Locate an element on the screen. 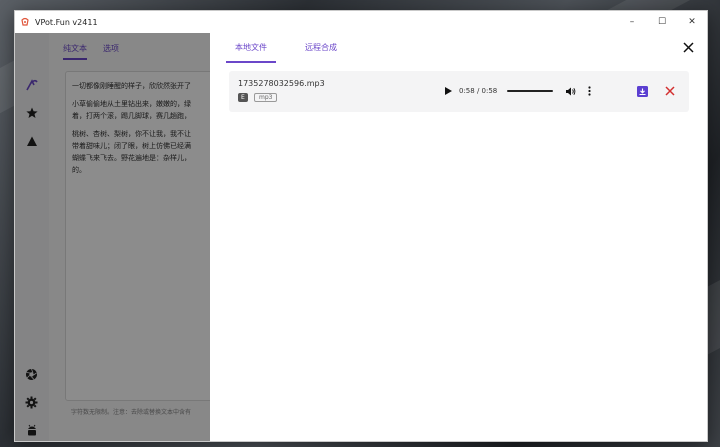  rail-dim-overlay is located at coordinates (32, 237).